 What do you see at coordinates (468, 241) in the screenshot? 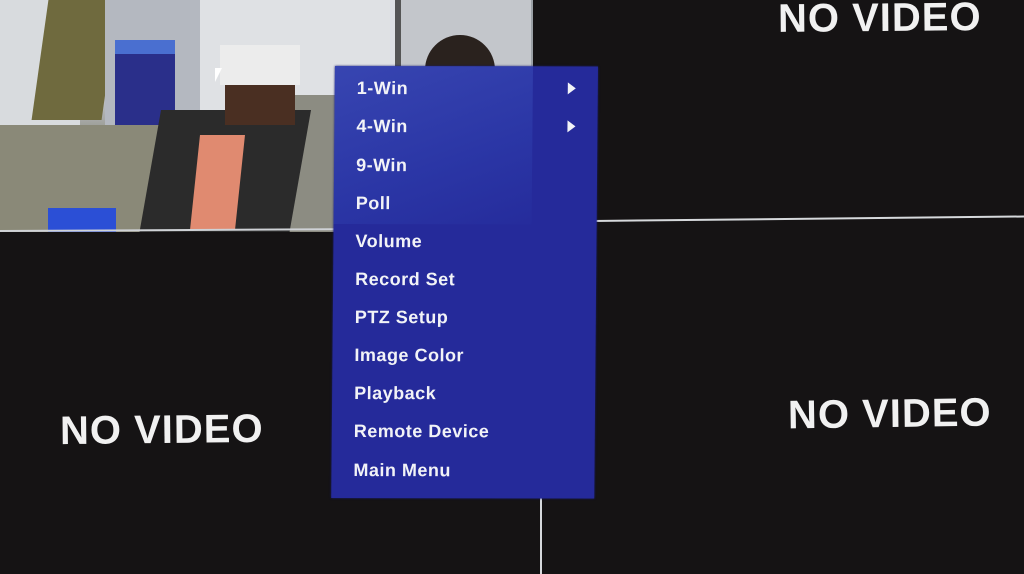
I see `menu-item-volume: Volume` at bounding box center [468, 241].